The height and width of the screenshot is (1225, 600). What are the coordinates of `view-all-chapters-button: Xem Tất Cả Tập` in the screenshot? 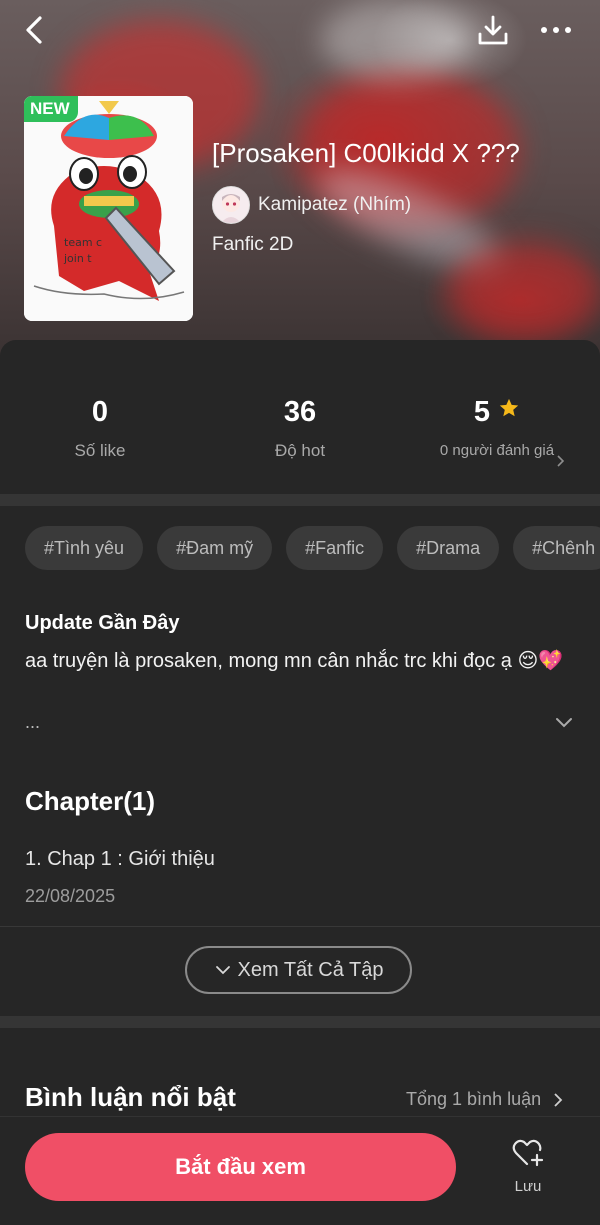 It's located at (298, 970).